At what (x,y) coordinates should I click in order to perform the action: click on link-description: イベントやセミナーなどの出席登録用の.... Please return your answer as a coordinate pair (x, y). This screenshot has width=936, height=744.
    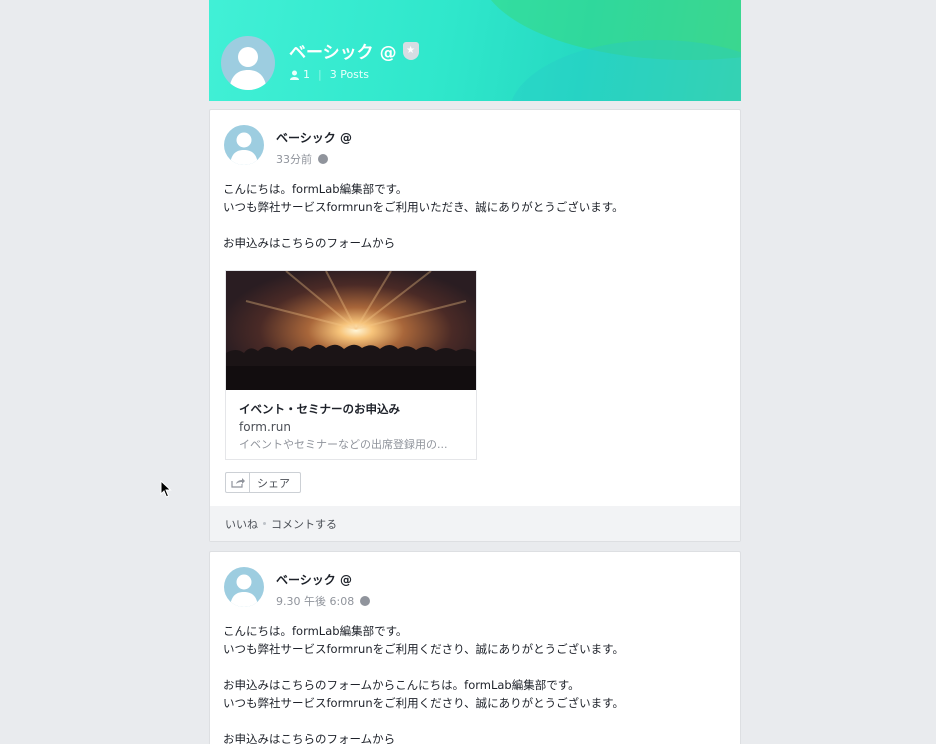
    Looking at the image, I should click on (343, 444).